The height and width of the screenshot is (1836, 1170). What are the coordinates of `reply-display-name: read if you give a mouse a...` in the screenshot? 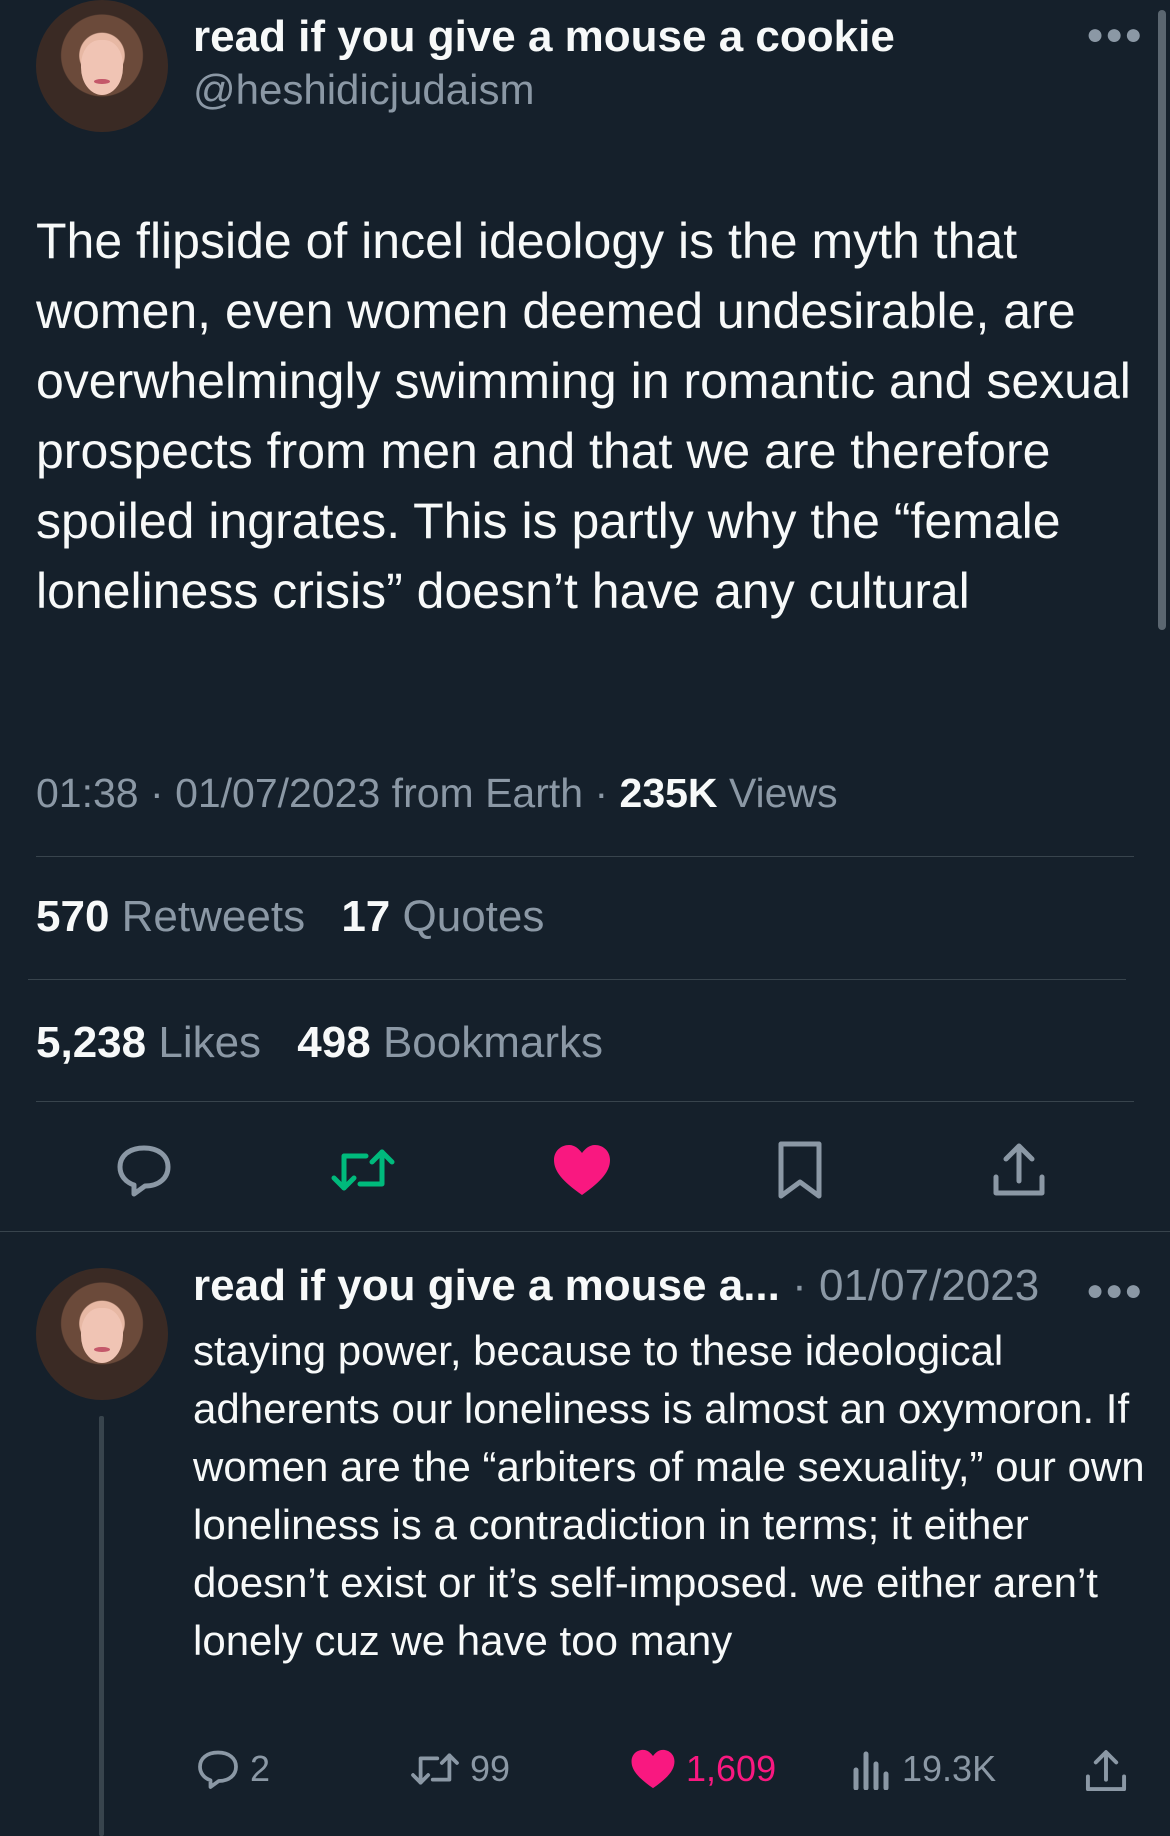 It's located at (486, 1285).